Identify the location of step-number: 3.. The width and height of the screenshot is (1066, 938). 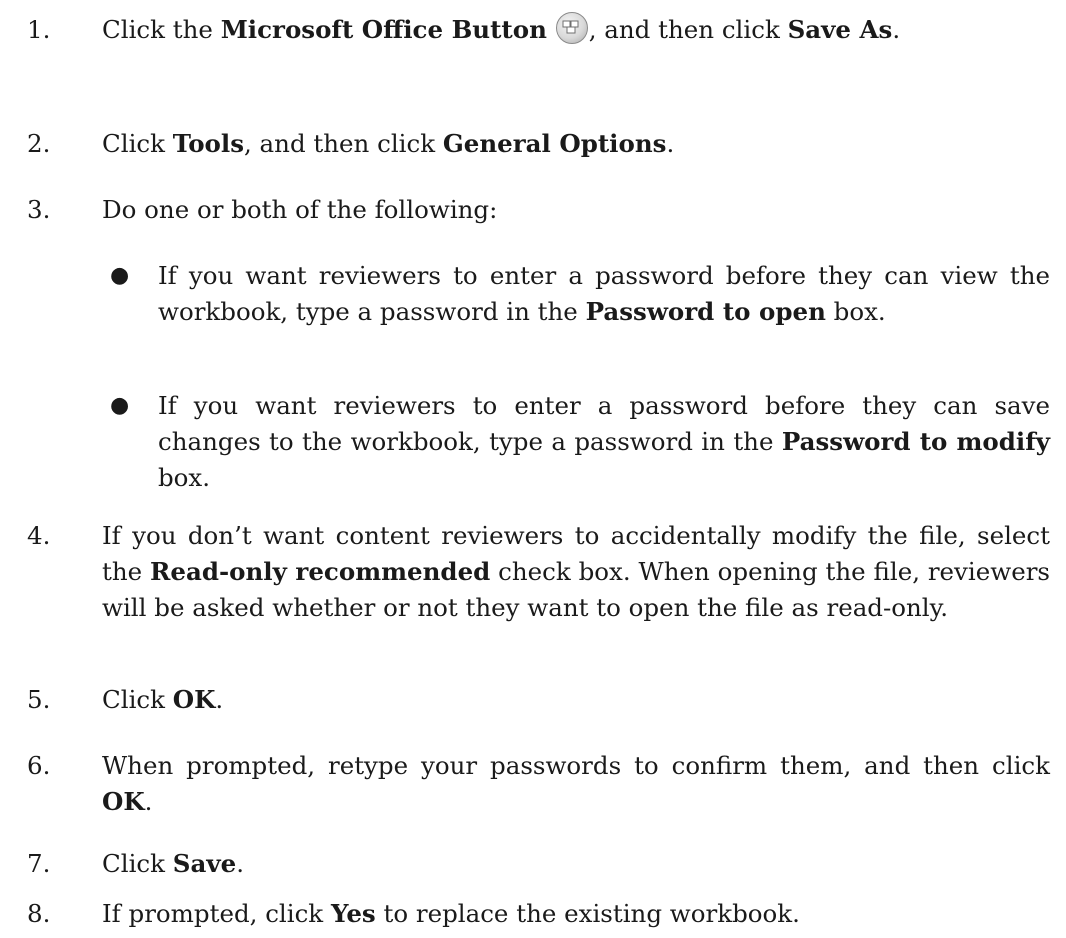
(39, 209).